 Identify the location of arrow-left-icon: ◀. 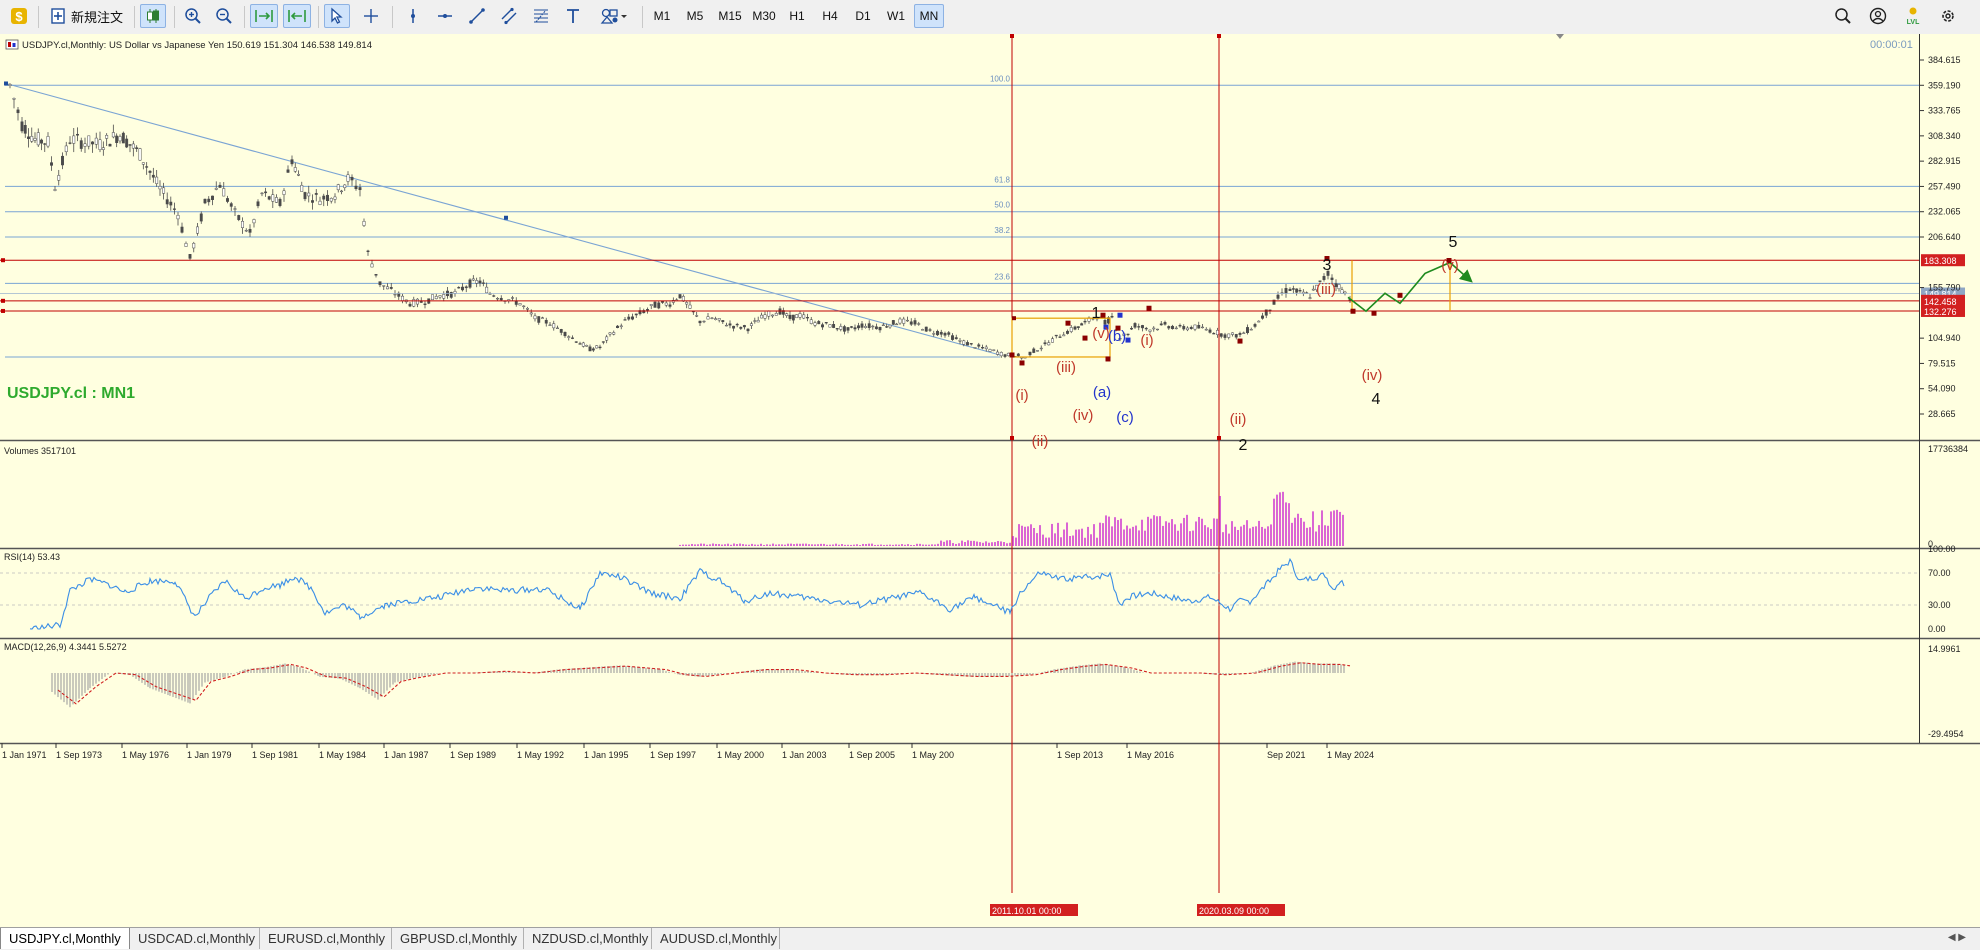
(1952, 937).